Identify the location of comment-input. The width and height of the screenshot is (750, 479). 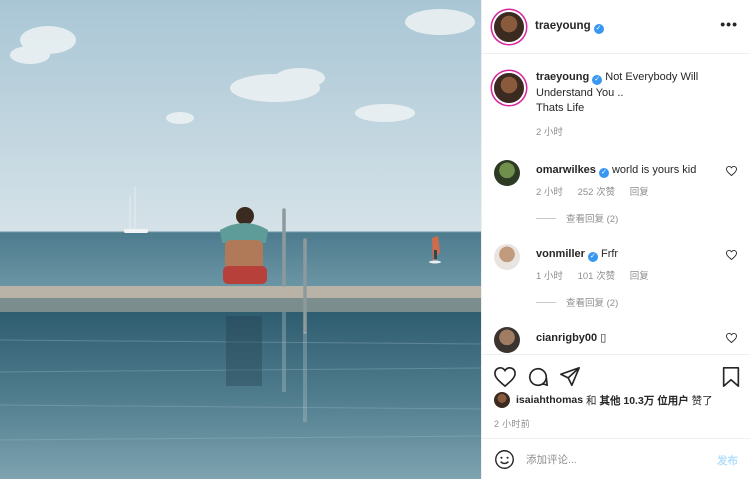
(611, 460).